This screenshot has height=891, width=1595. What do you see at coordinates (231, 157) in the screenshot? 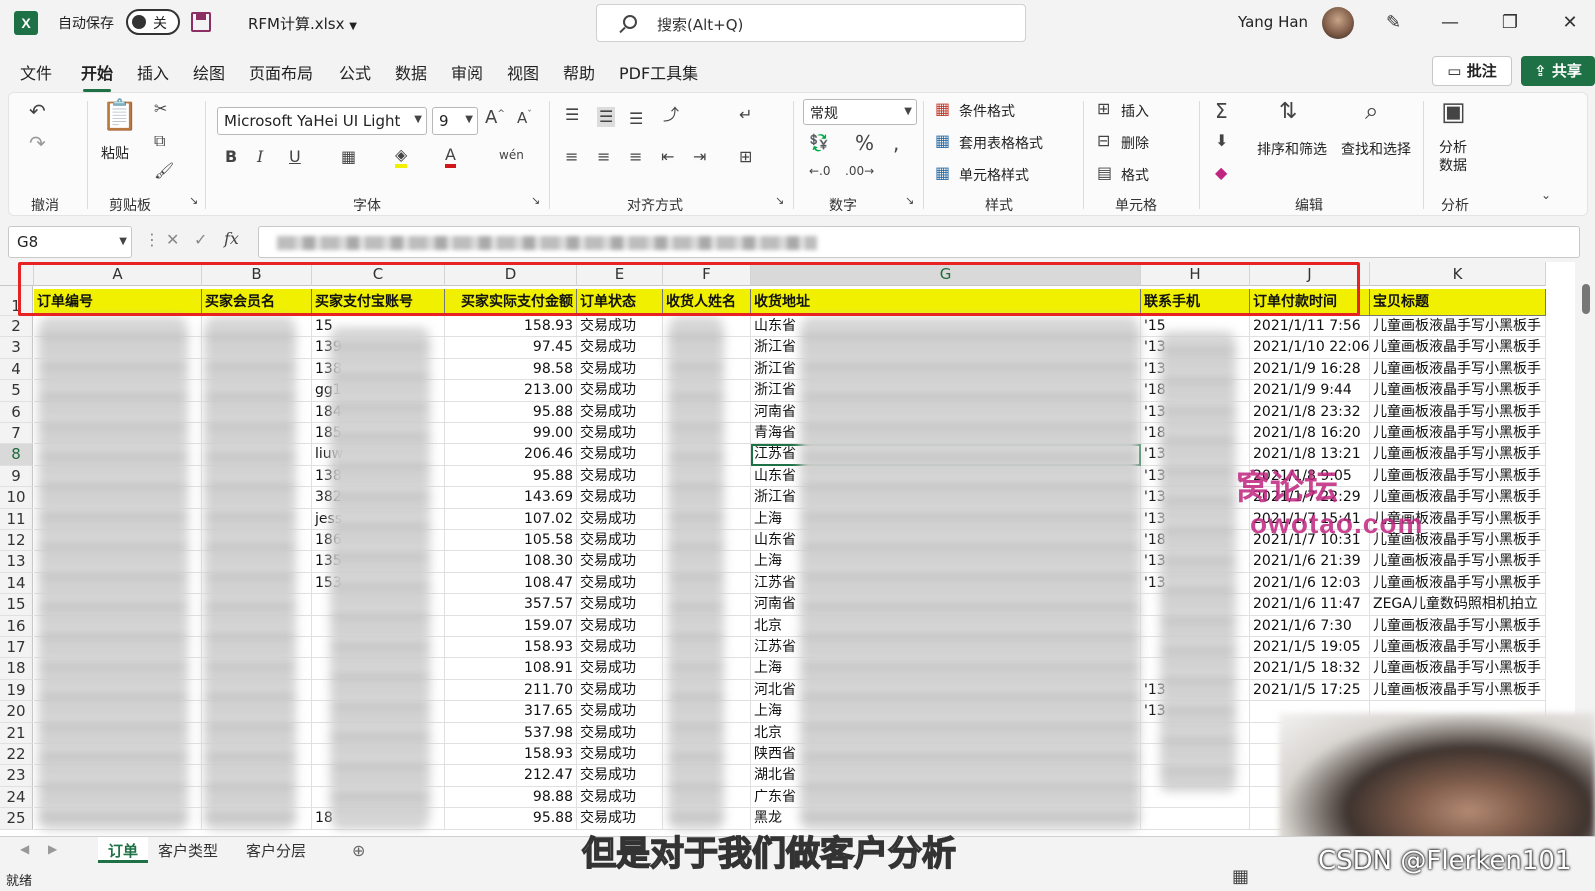
I see `bold-icon: B` at bounding box center [231, 157].